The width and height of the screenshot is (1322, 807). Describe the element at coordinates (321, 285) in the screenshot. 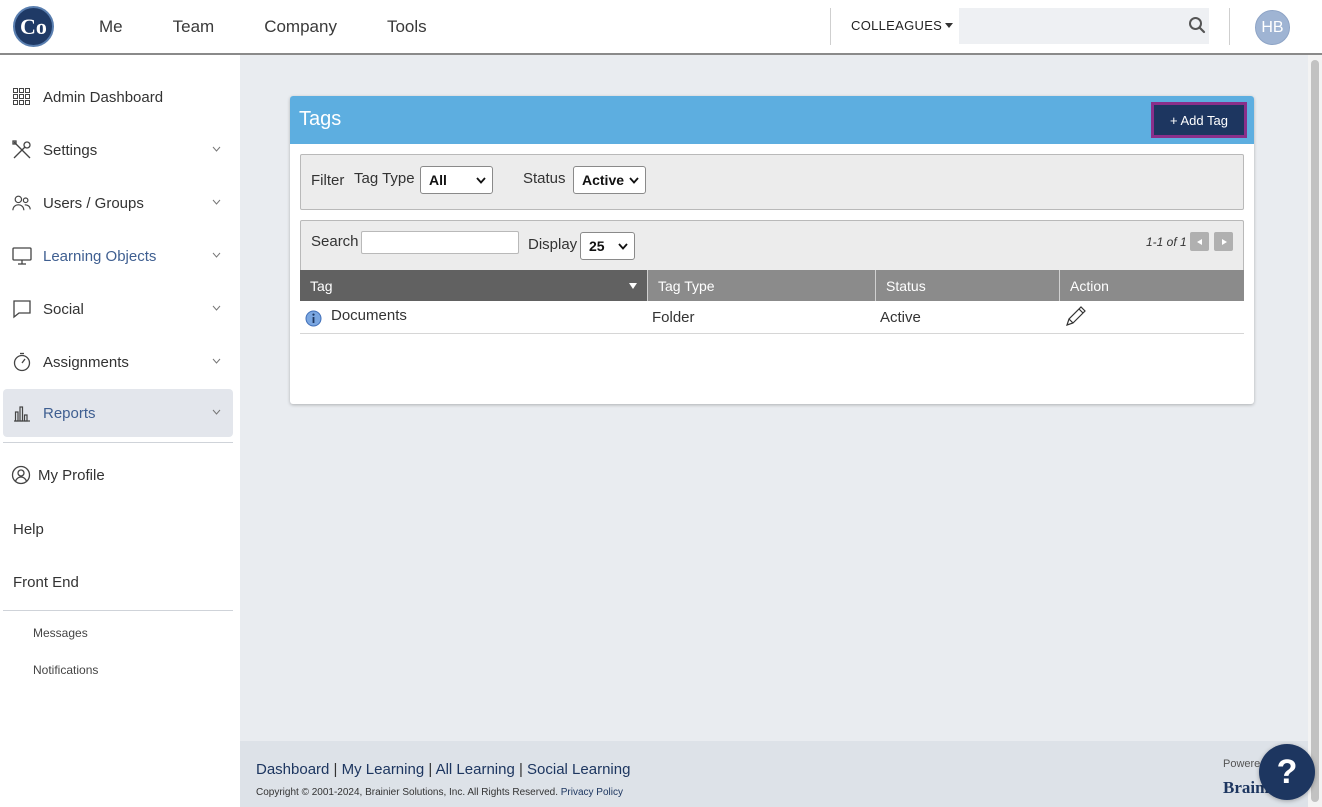

I see `column-header-label: Tag` at that location.